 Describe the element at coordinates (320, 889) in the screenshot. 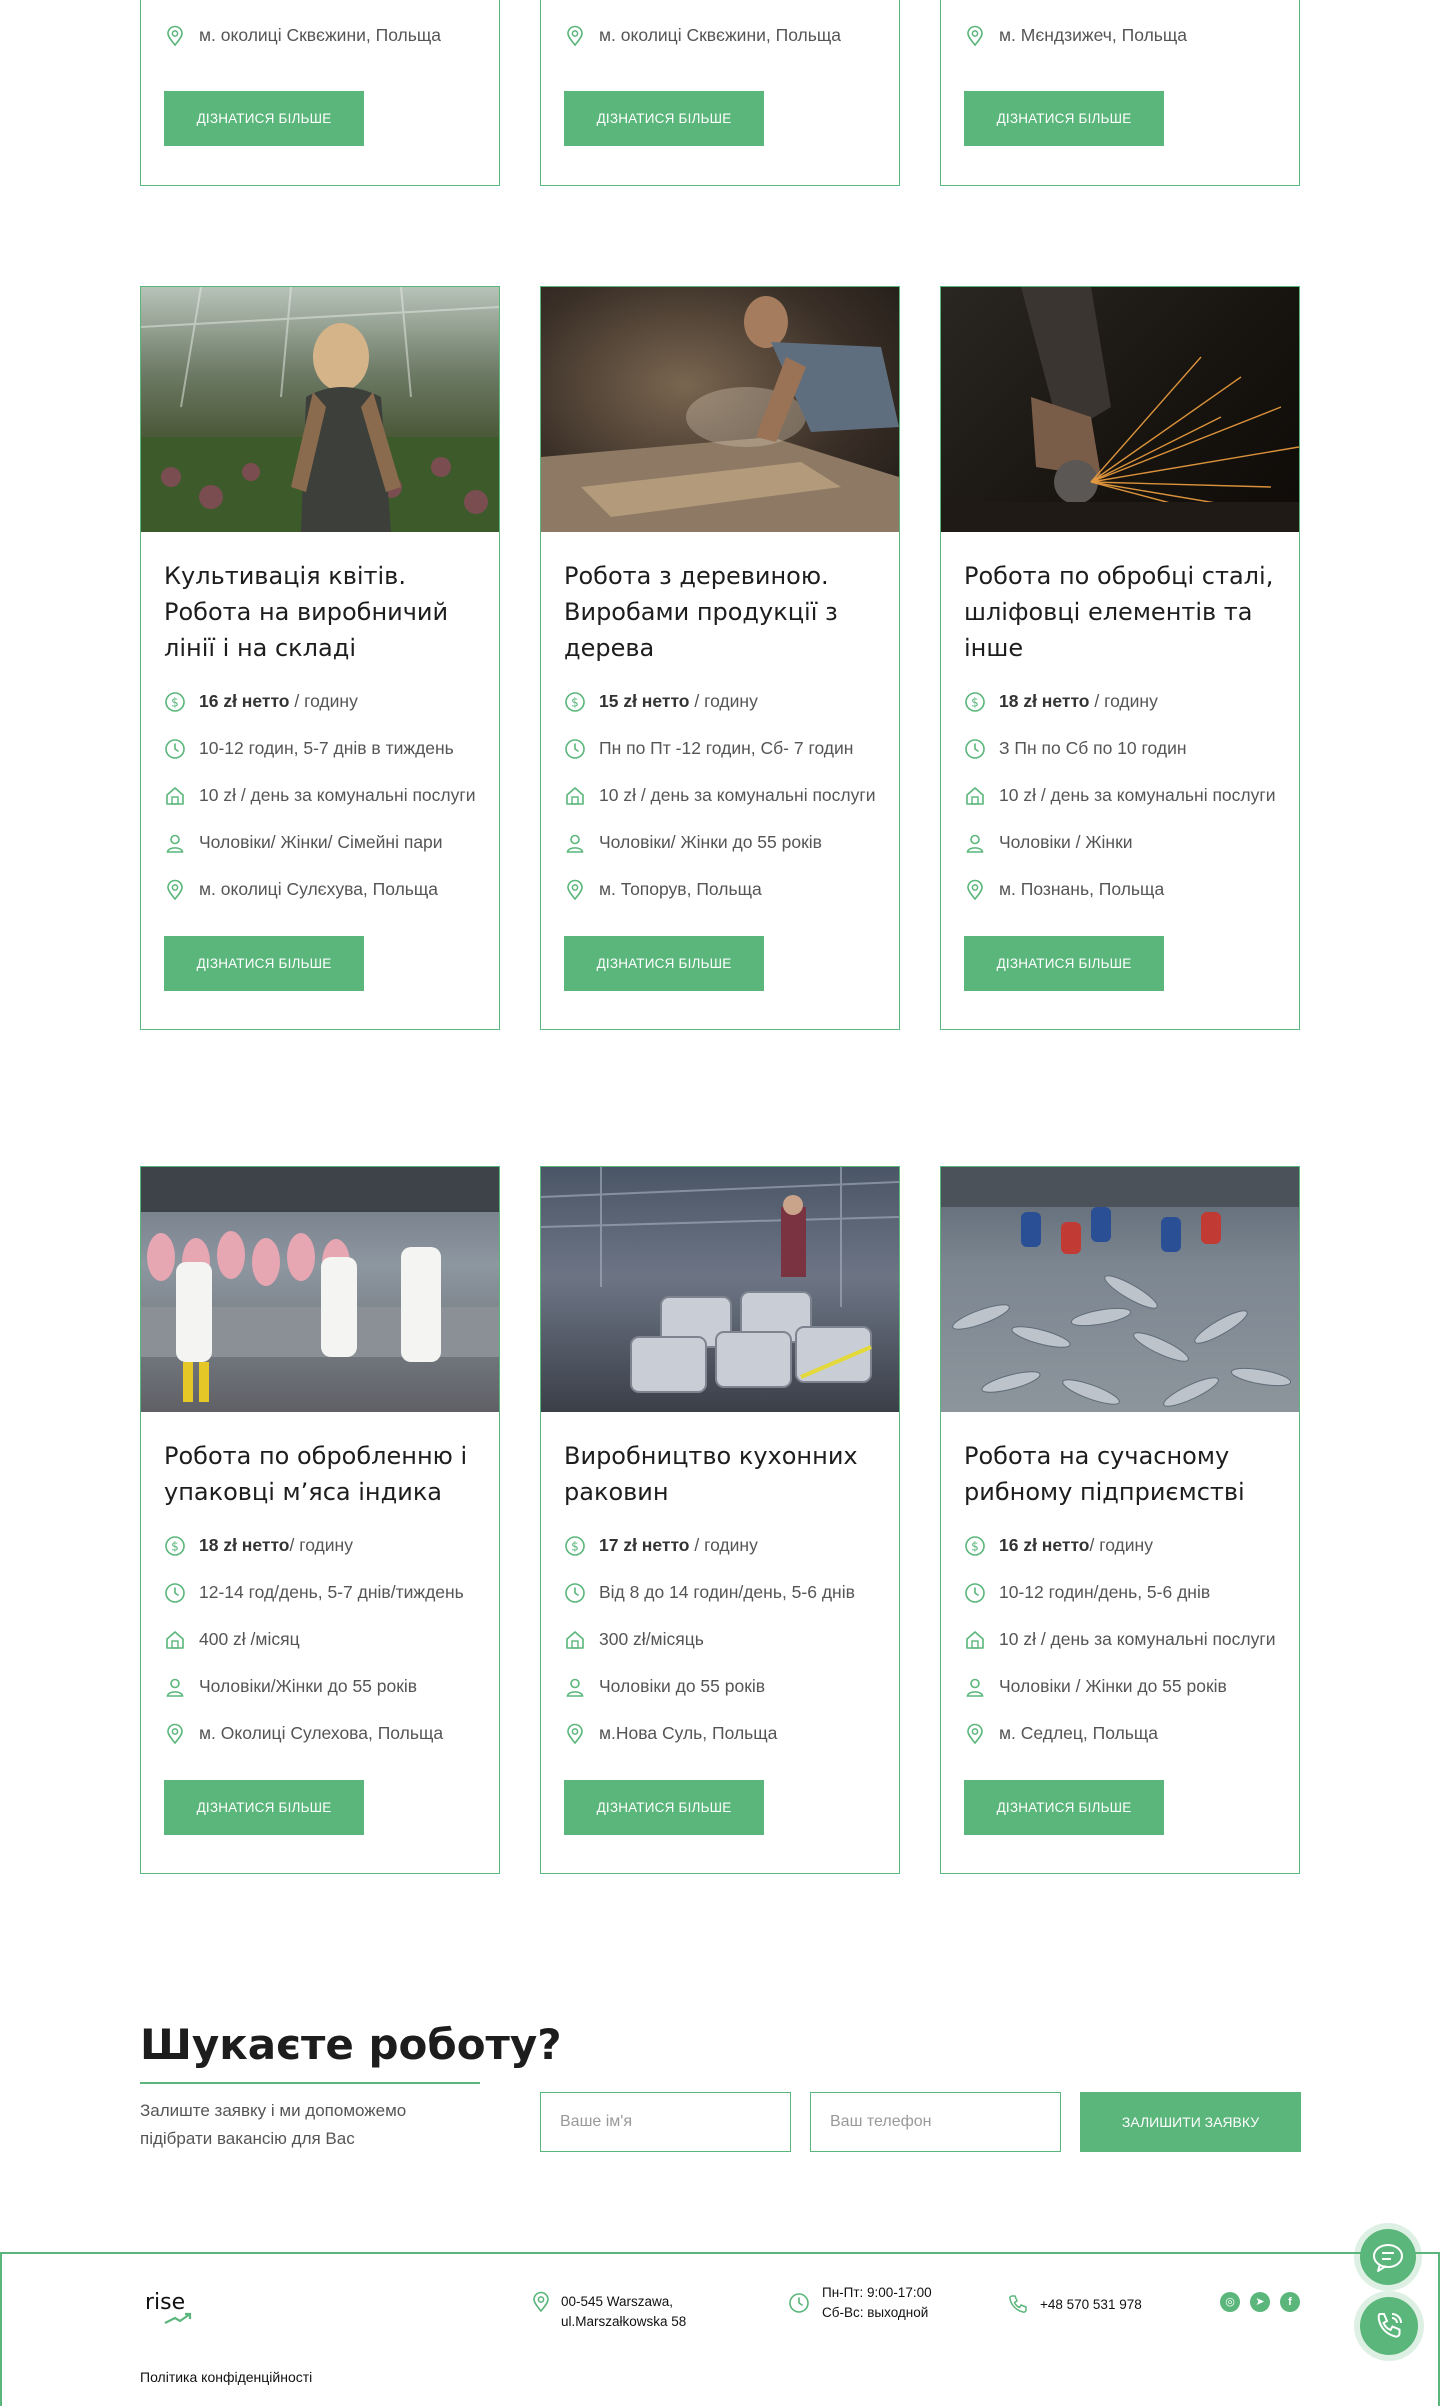

I see `location-row: м. околиці Сулєхува, Польща` at that location.